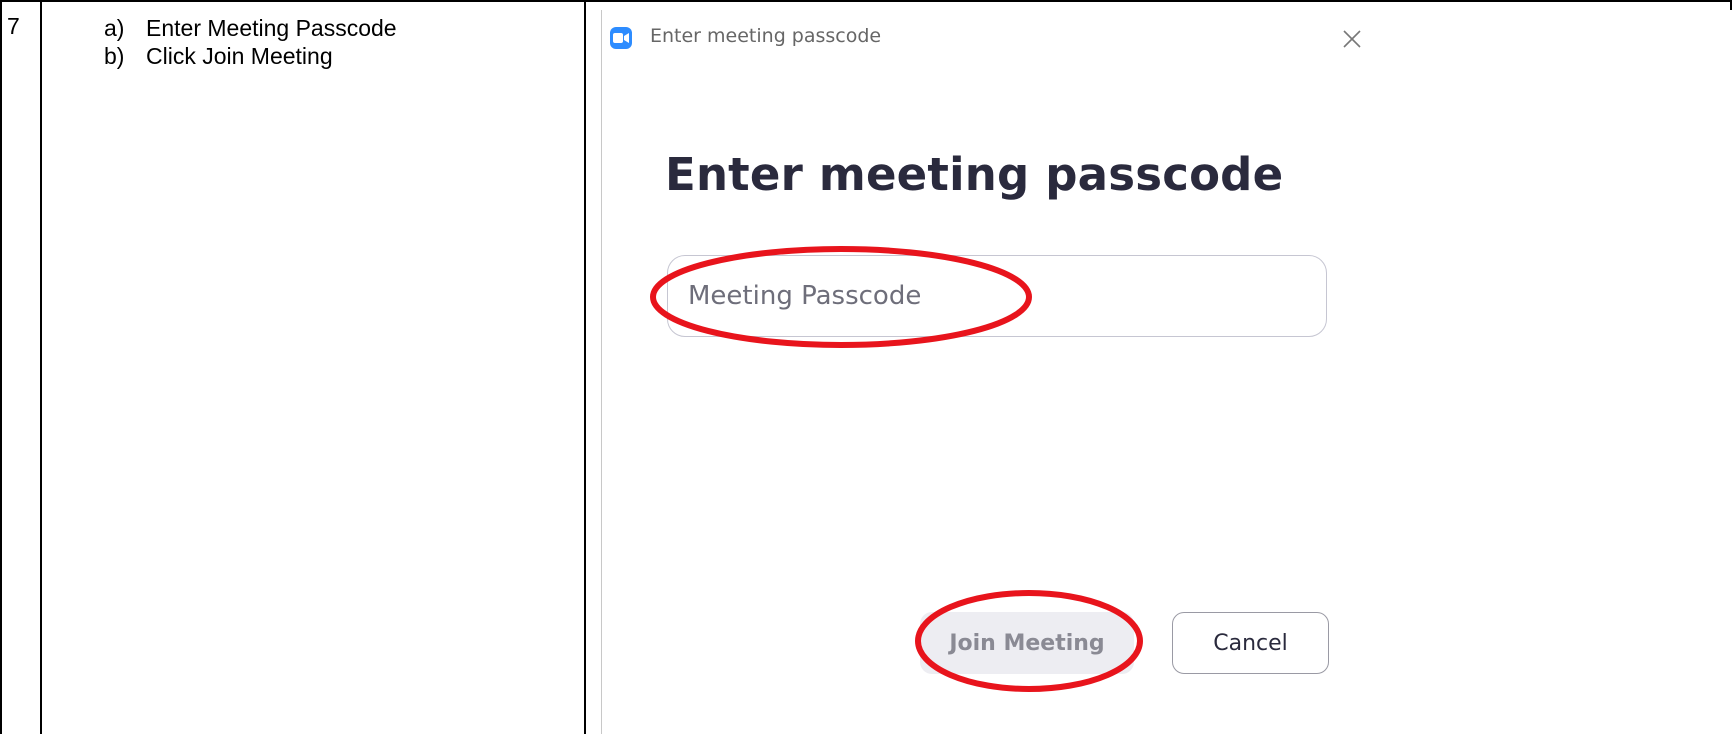 The image size is (1732, 734). What do you see at coordinates (13, 26) in the screenshot?
I see `step-number: 7` at bounding box center [13, 26].